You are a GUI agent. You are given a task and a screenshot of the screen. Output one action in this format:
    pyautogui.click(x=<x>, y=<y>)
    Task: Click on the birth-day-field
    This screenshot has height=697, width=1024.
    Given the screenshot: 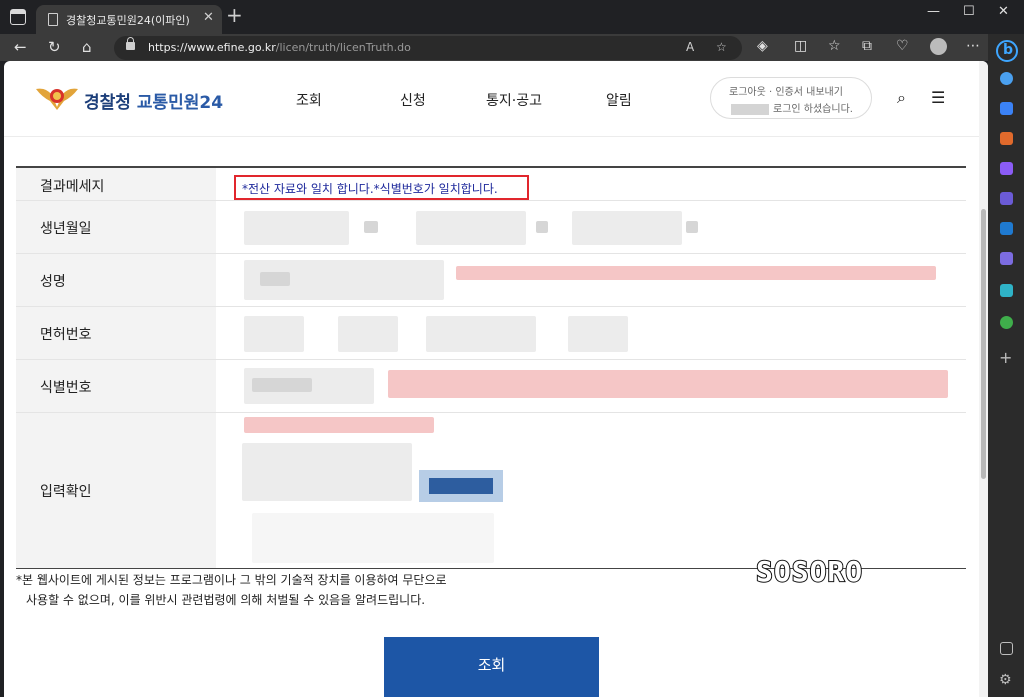 What is the action you would take?
    pyautogui.click(x=627, y=228)
    